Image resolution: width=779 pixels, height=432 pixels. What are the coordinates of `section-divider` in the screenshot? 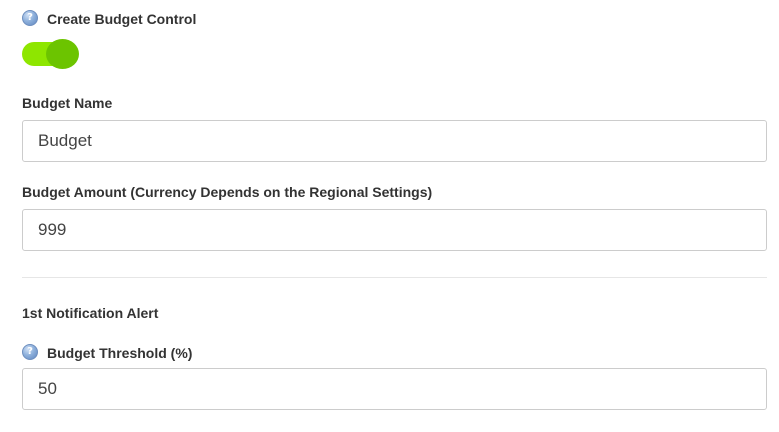 It's located at (394, 277).